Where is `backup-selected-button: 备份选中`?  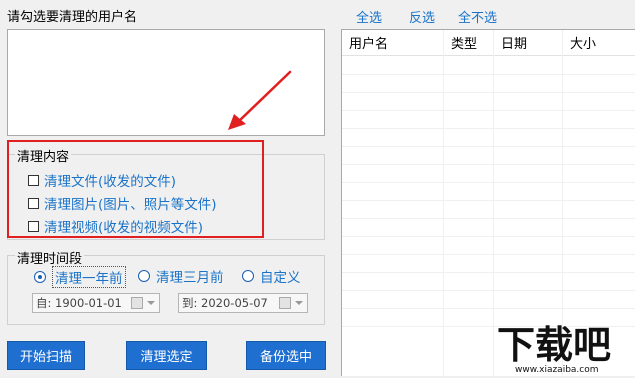 backup-selected-button: 备份选中 is located at coordinates (286, 355).